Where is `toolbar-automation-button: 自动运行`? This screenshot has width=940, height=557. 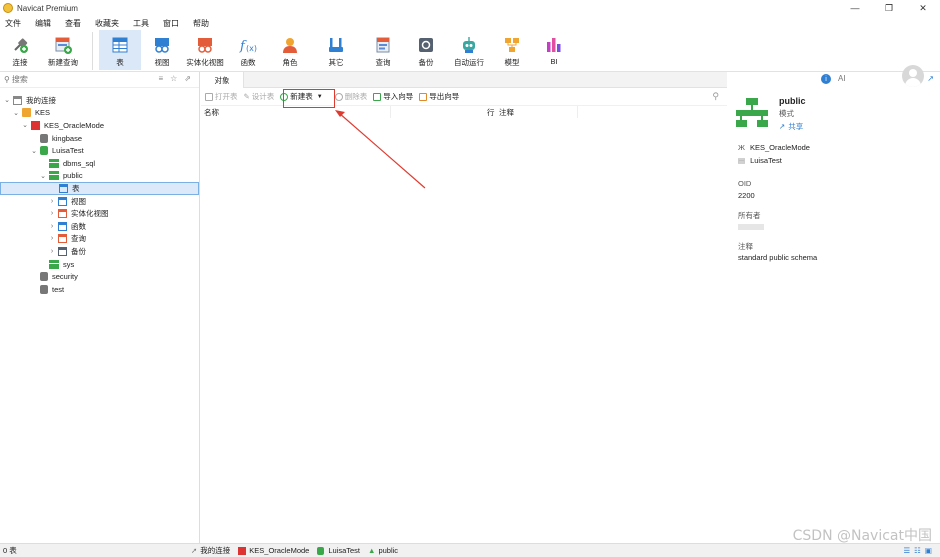
toolbar-automation-button: 自动运行 is located at coordinates (469, 50).